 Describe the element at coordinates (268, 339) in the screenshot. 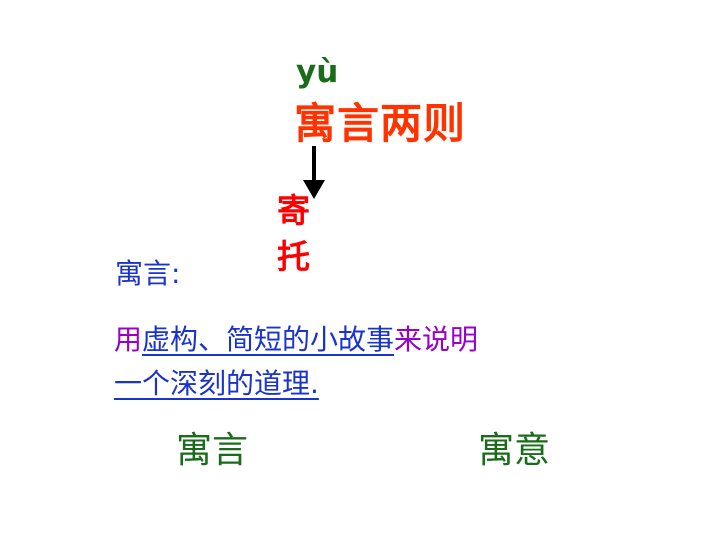

I see `definition-part-2: 虚构、简短的小故事` at that location.